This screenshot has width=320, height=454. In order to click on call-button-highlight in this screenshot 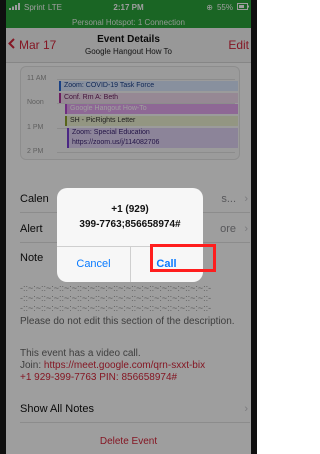, I will do `click(183, 258)`.